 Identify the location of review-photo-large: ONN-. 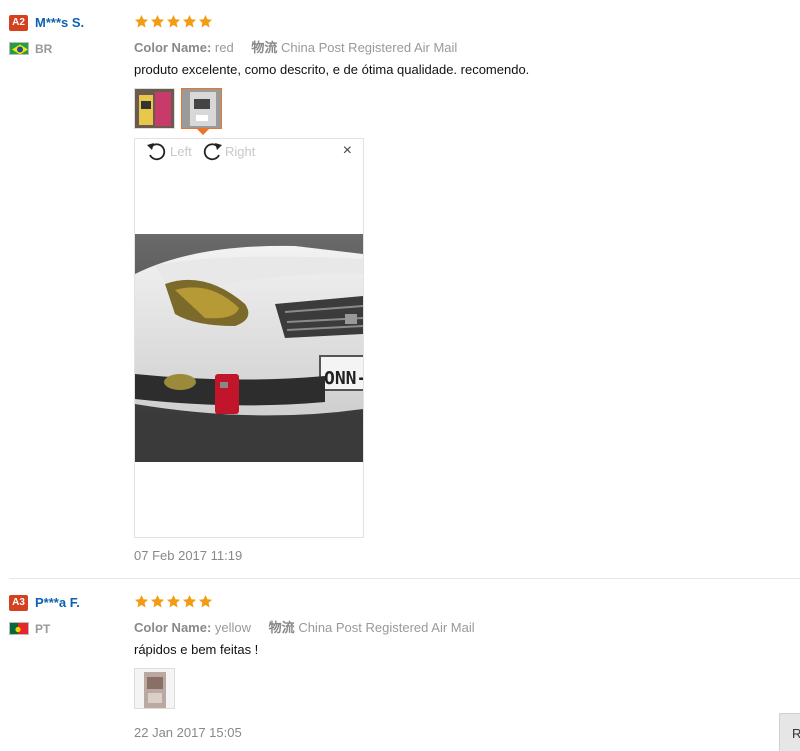
(249, 348).